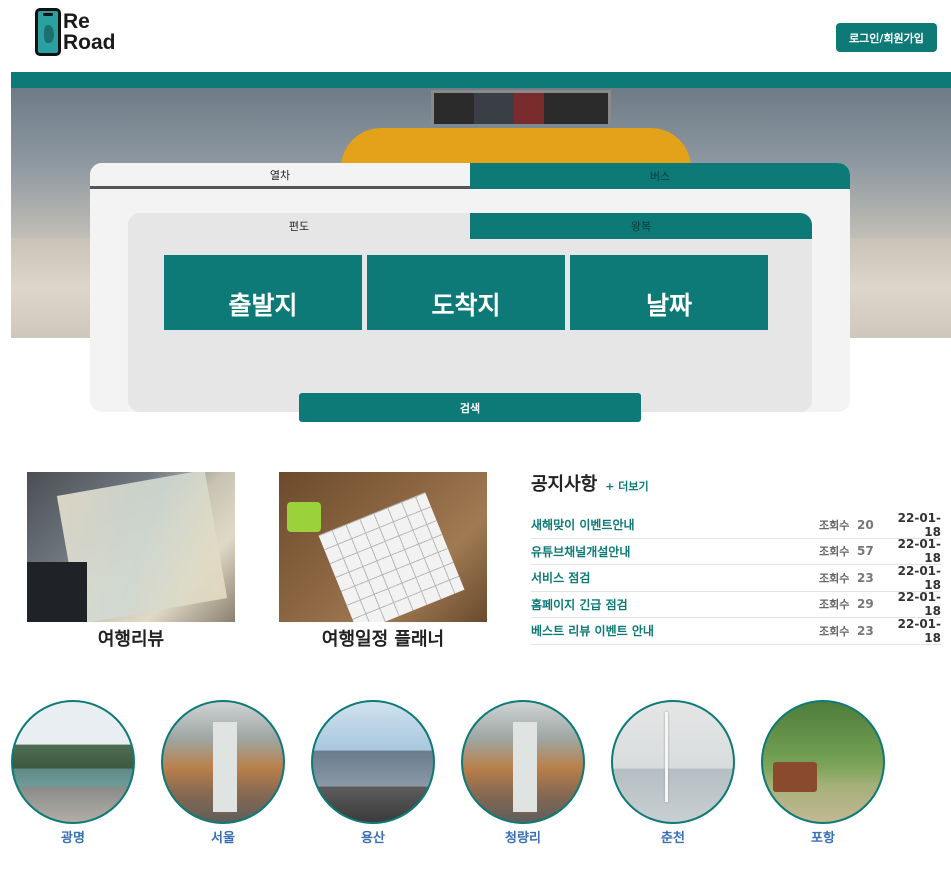  Describe the element at coordinates (470, 407) in the screenshot. I see `search-button: 검색` at that location.